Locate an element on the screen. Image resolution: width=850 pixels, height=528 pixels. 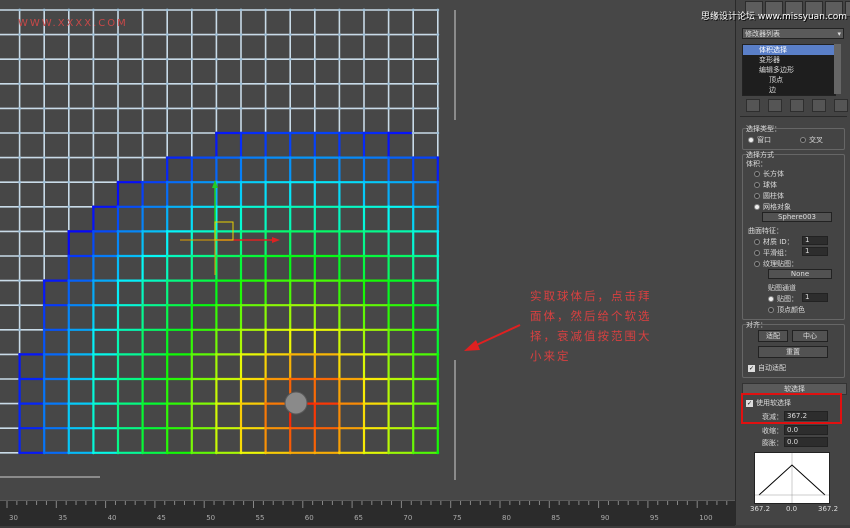
watermark: WWW.XXXX.COM is located at coordinates (73, 23).